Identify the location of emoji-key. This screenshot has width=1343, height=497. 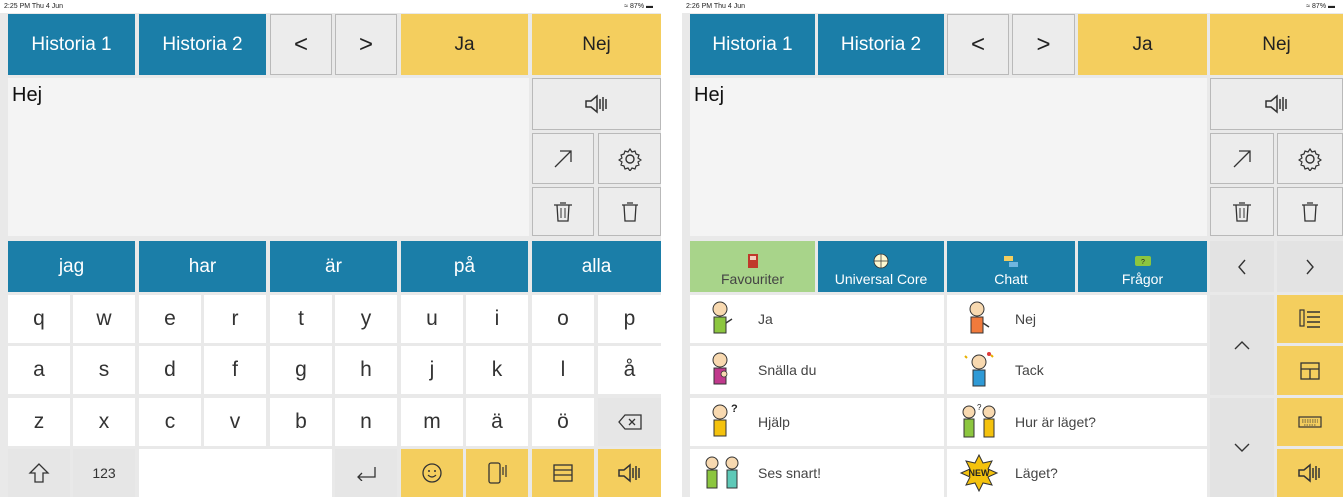
(432, 473).